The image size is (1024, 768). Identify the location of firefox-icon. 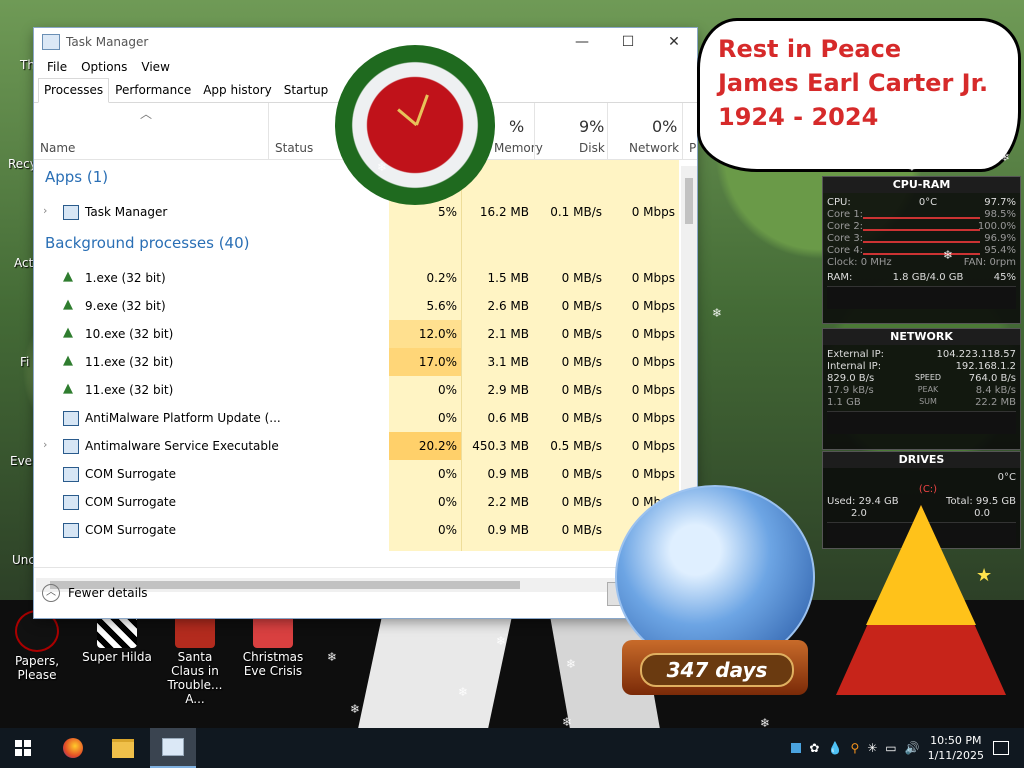
(73, 748).